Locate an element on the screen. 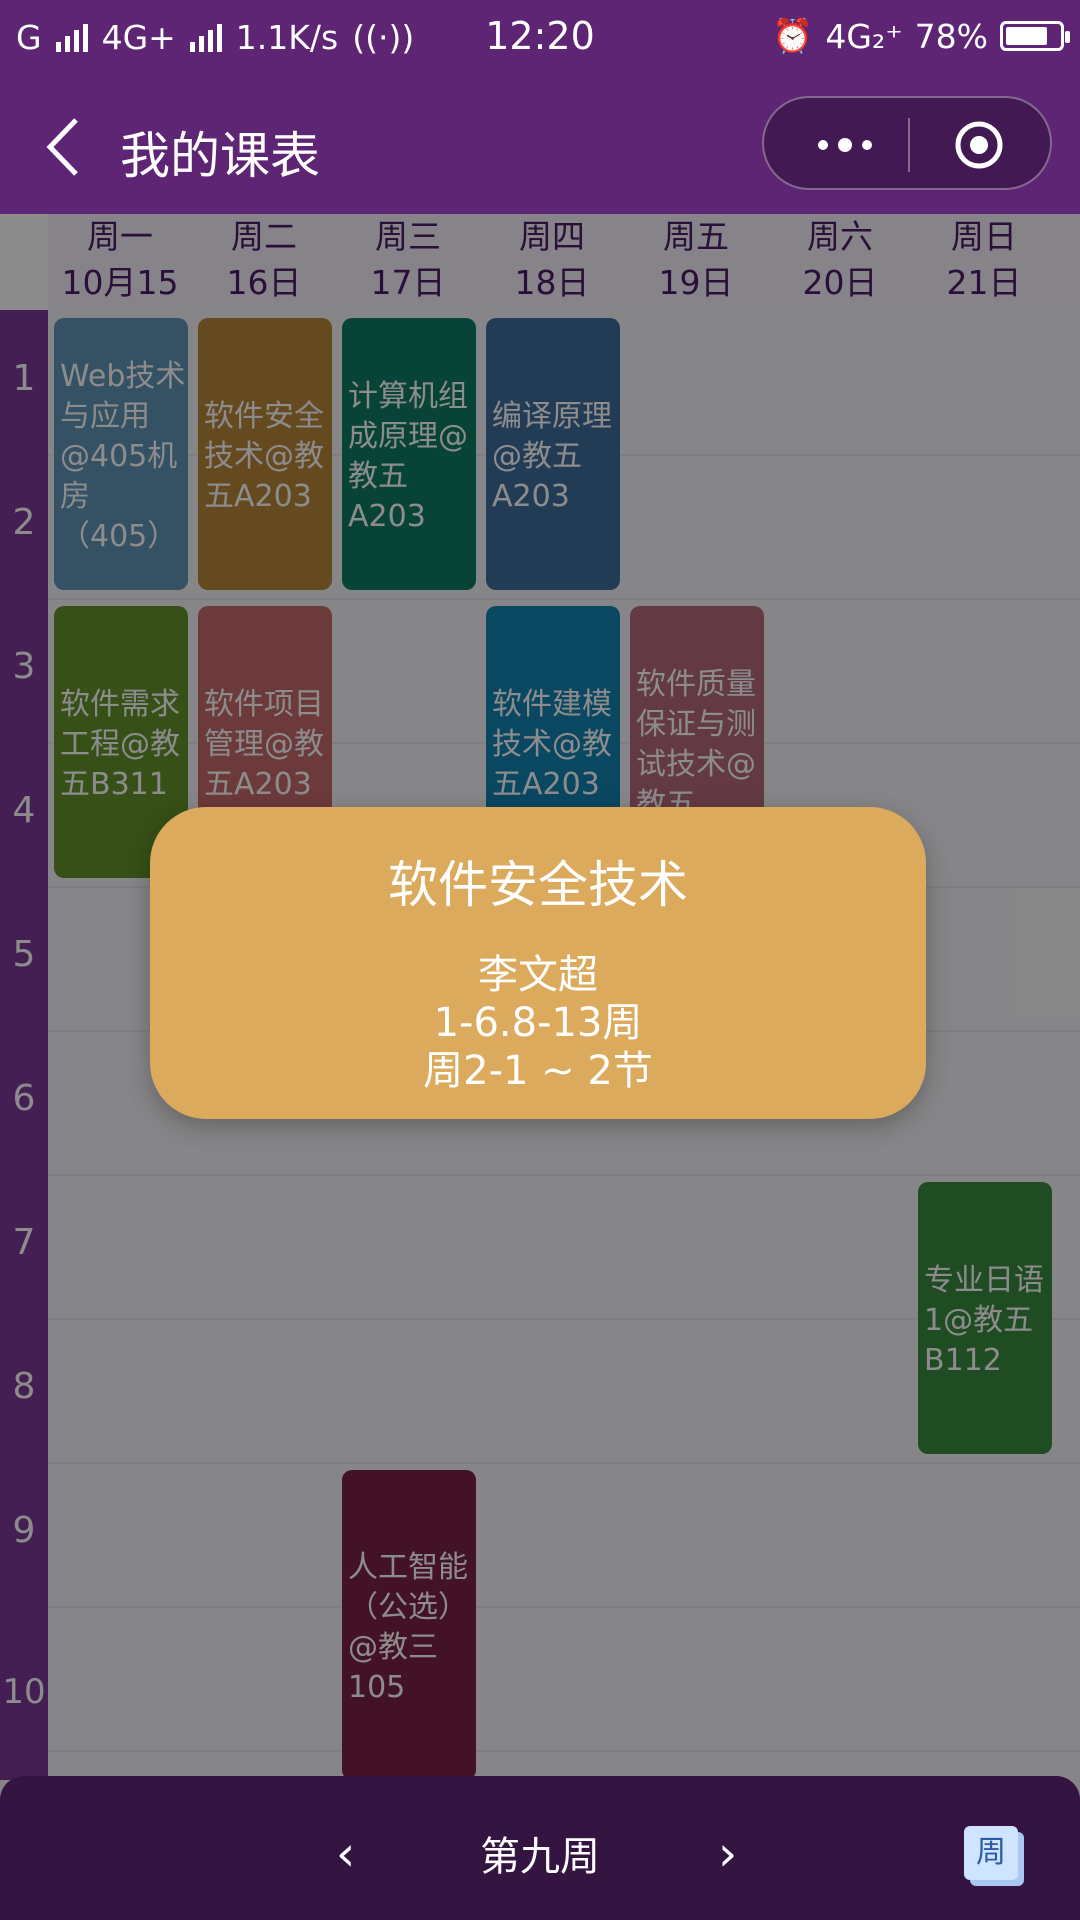 This screenshot has height=1920, width=1080. back-button is located at coordinates (66, 147).